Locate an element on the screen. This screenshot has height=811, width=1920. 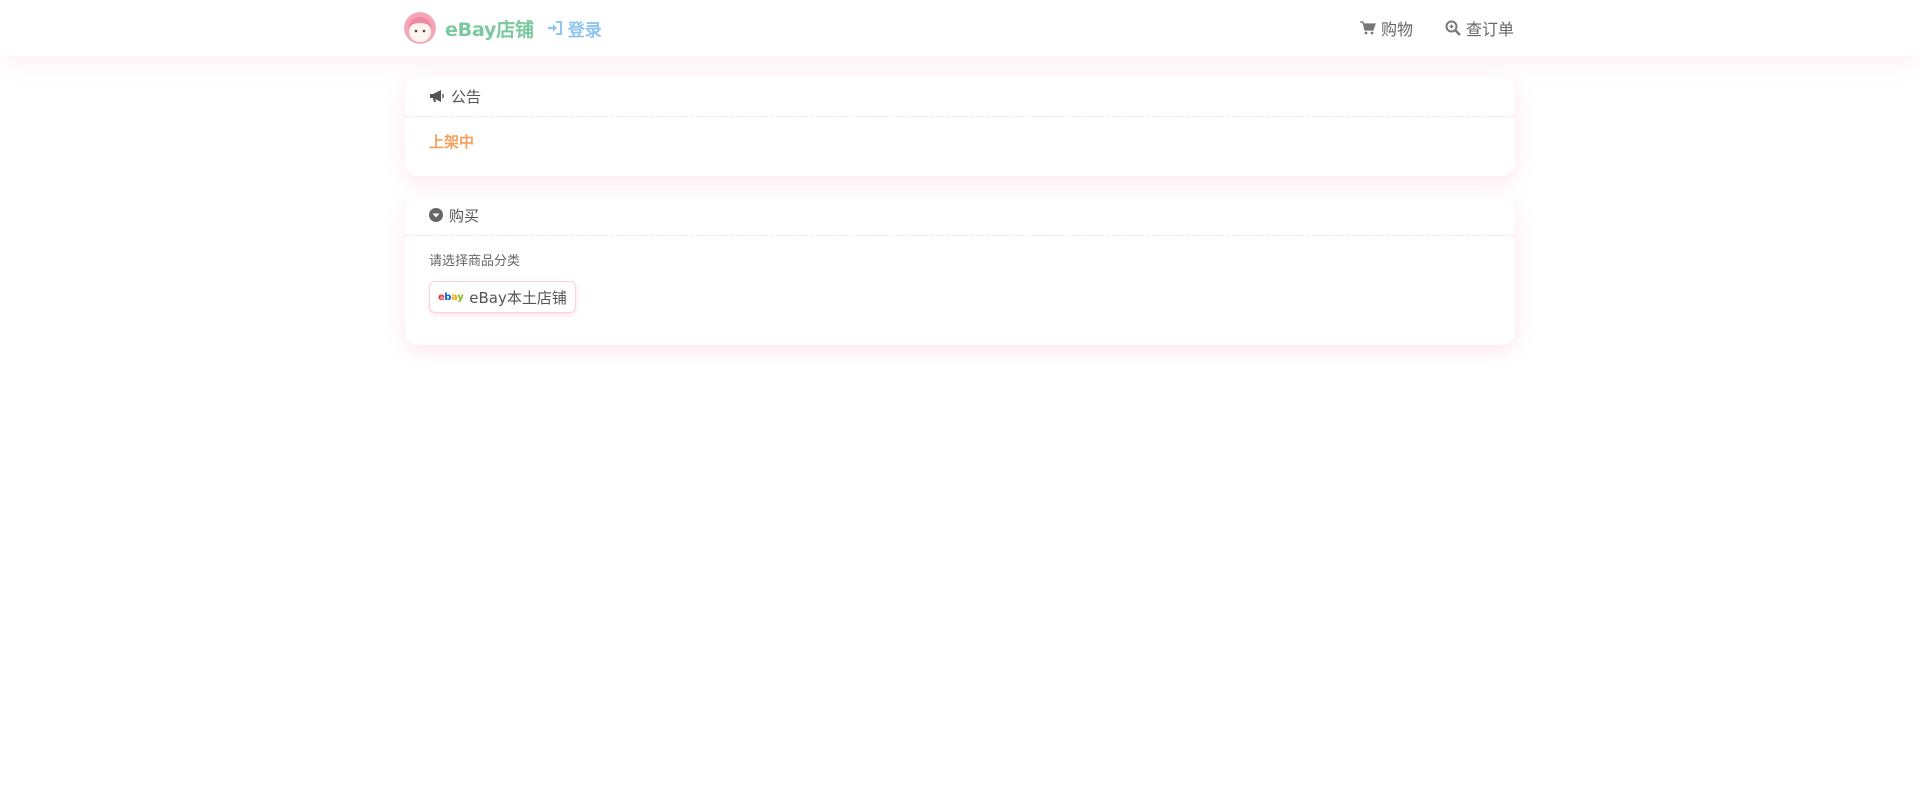
ebay-logo-icon: ebay is located at coordinates (451, 297).